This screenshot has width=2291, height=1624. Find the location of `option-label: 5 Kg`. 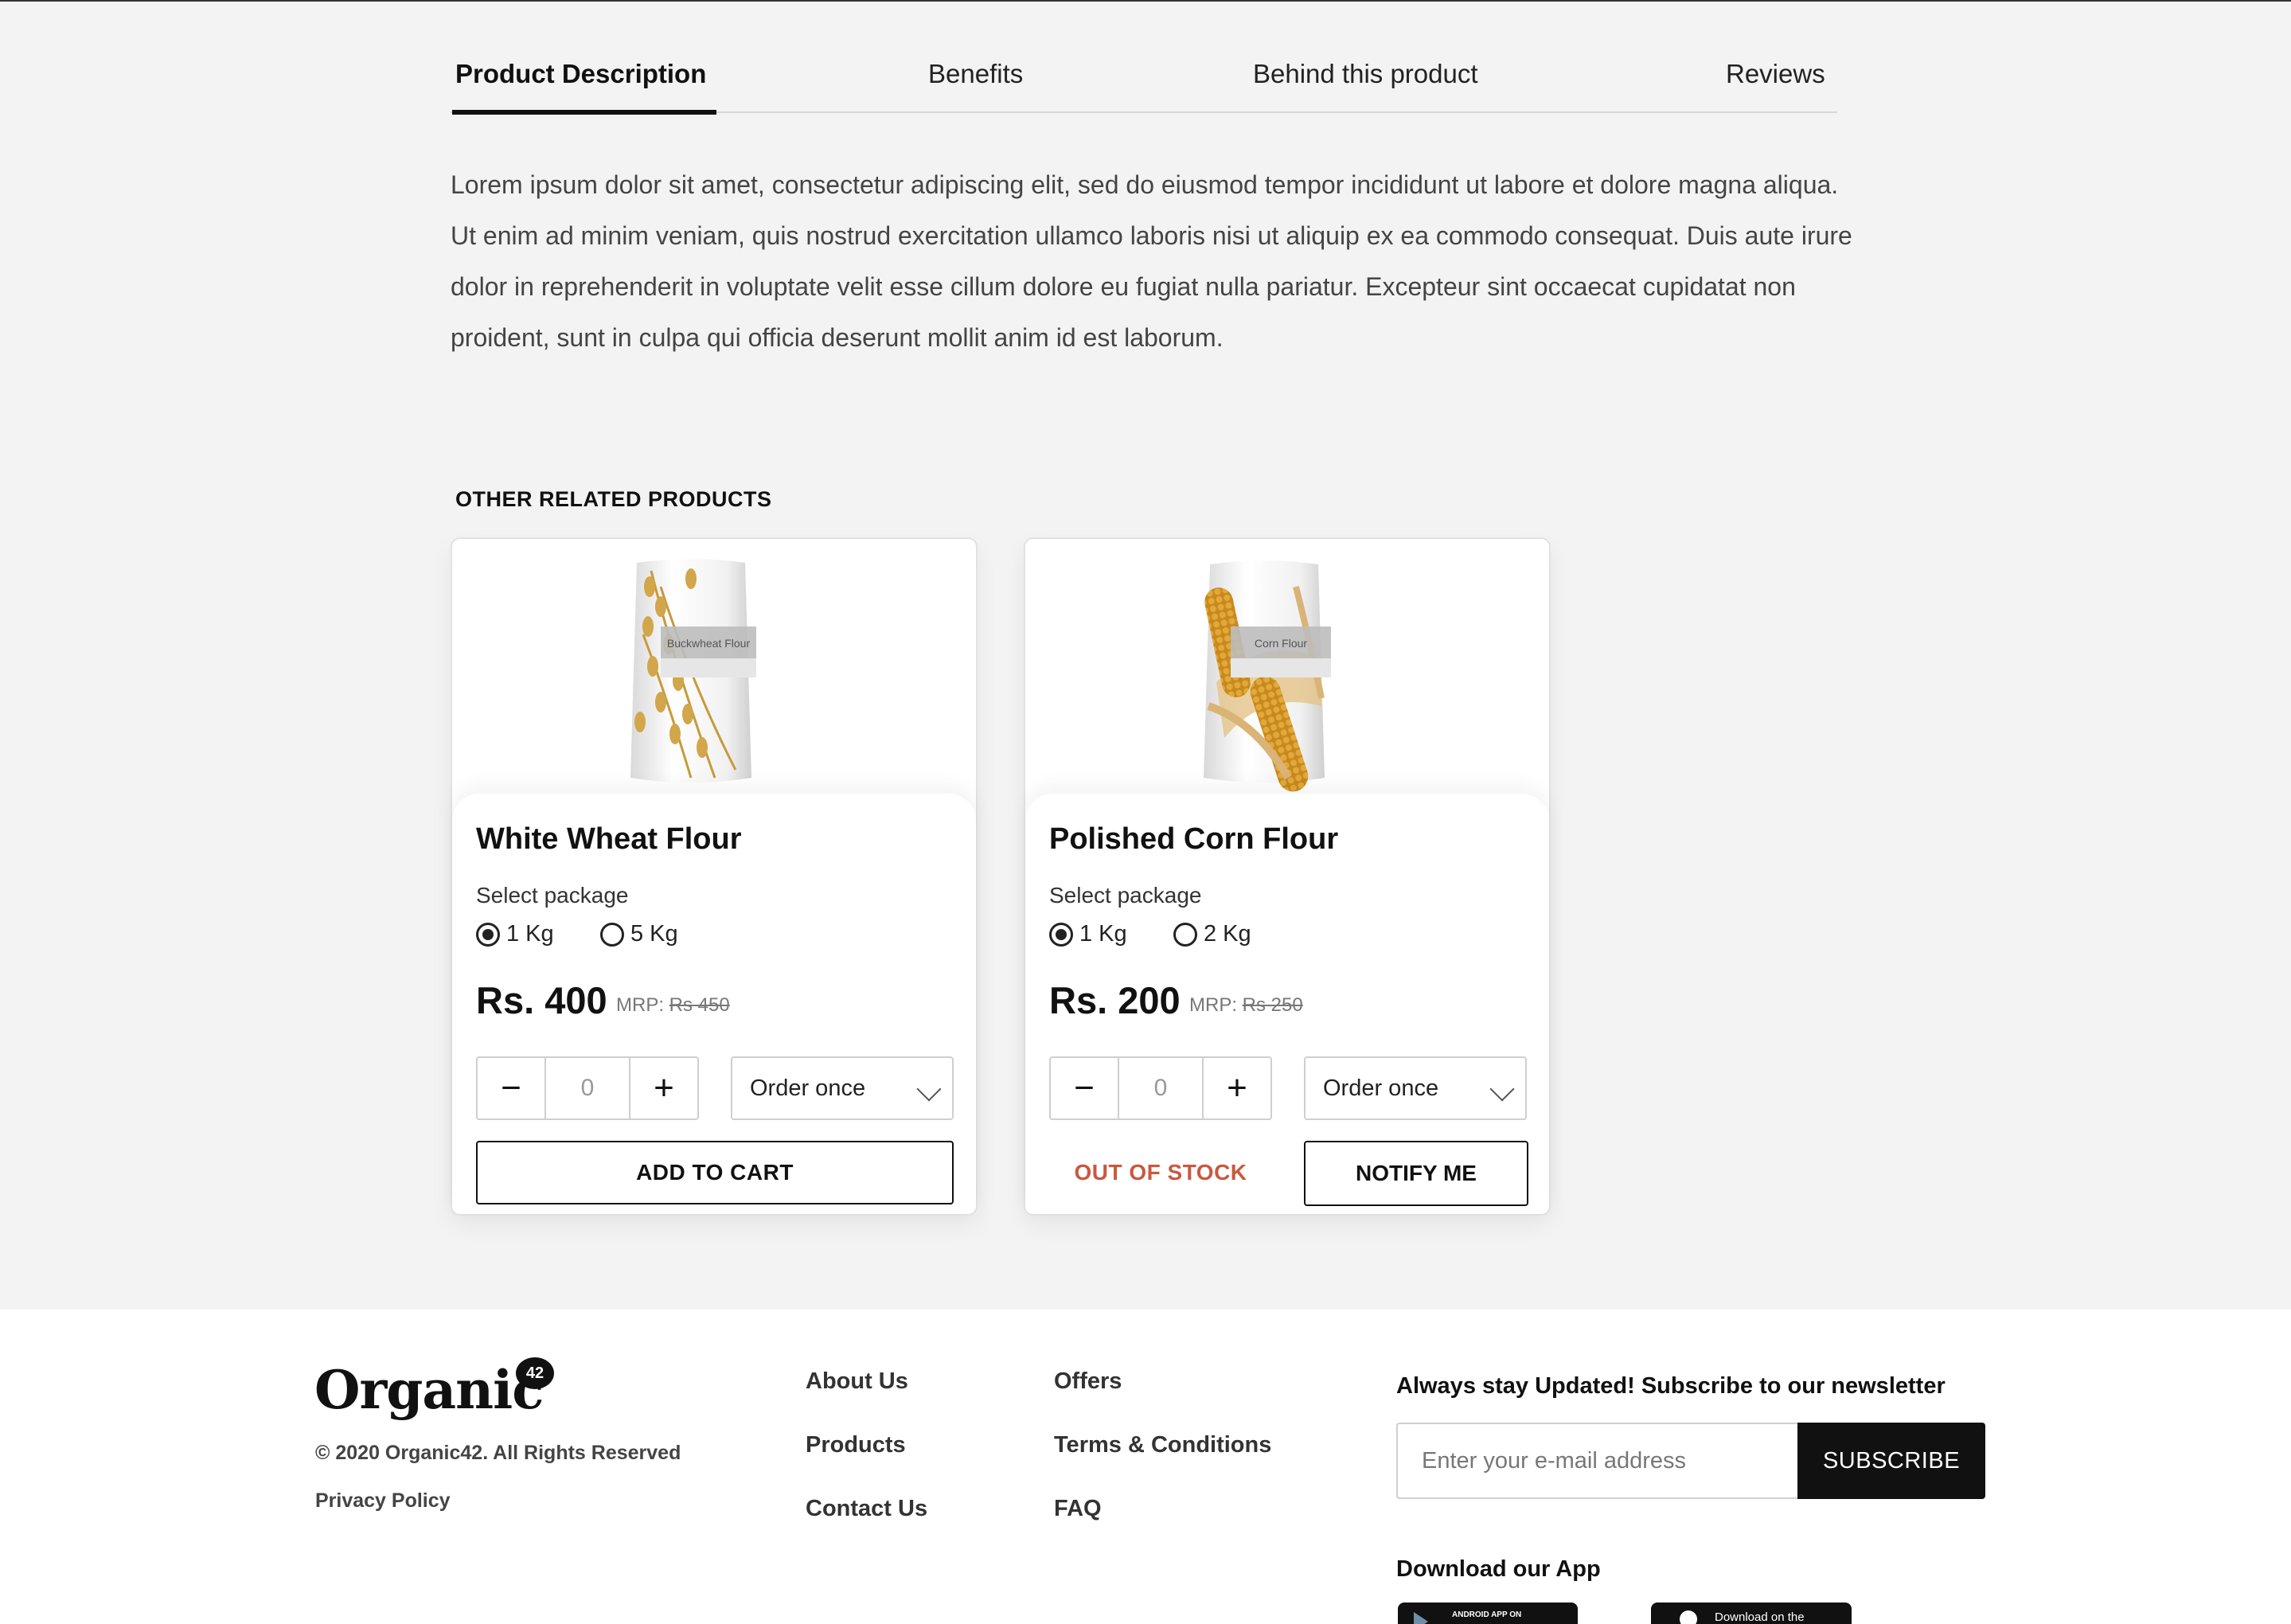

option-label: 5 Kg is located at coordinates (654, 934).